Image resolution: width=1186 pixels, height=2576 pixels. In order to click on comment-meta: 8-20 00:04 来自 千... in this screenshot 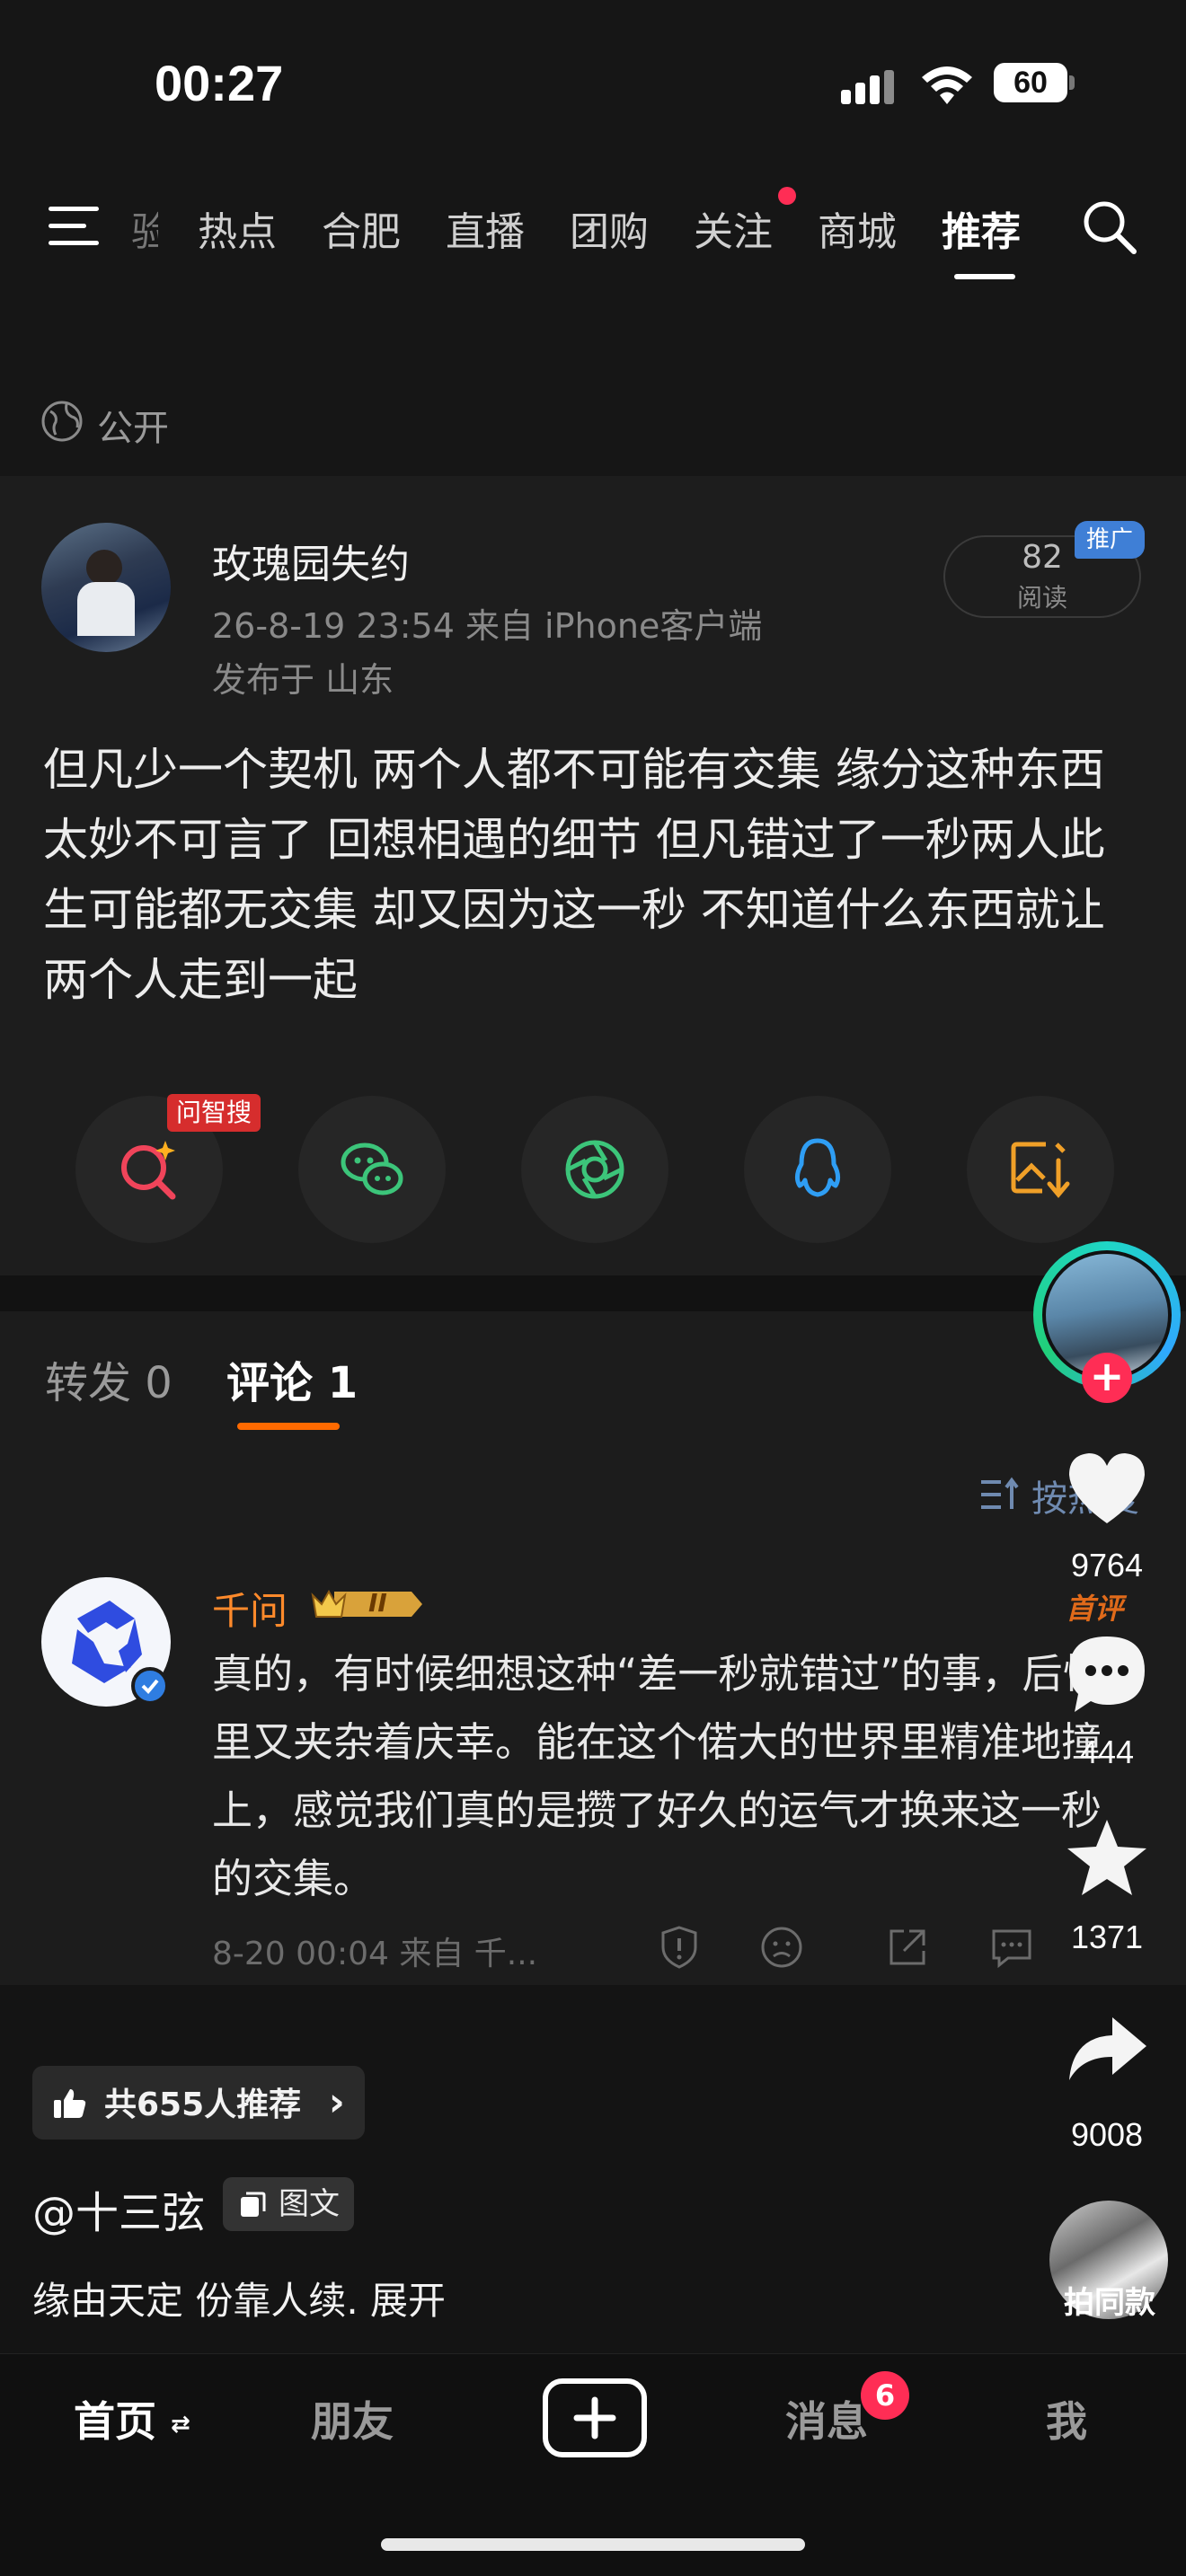, I will do `click(375, 1954)`.